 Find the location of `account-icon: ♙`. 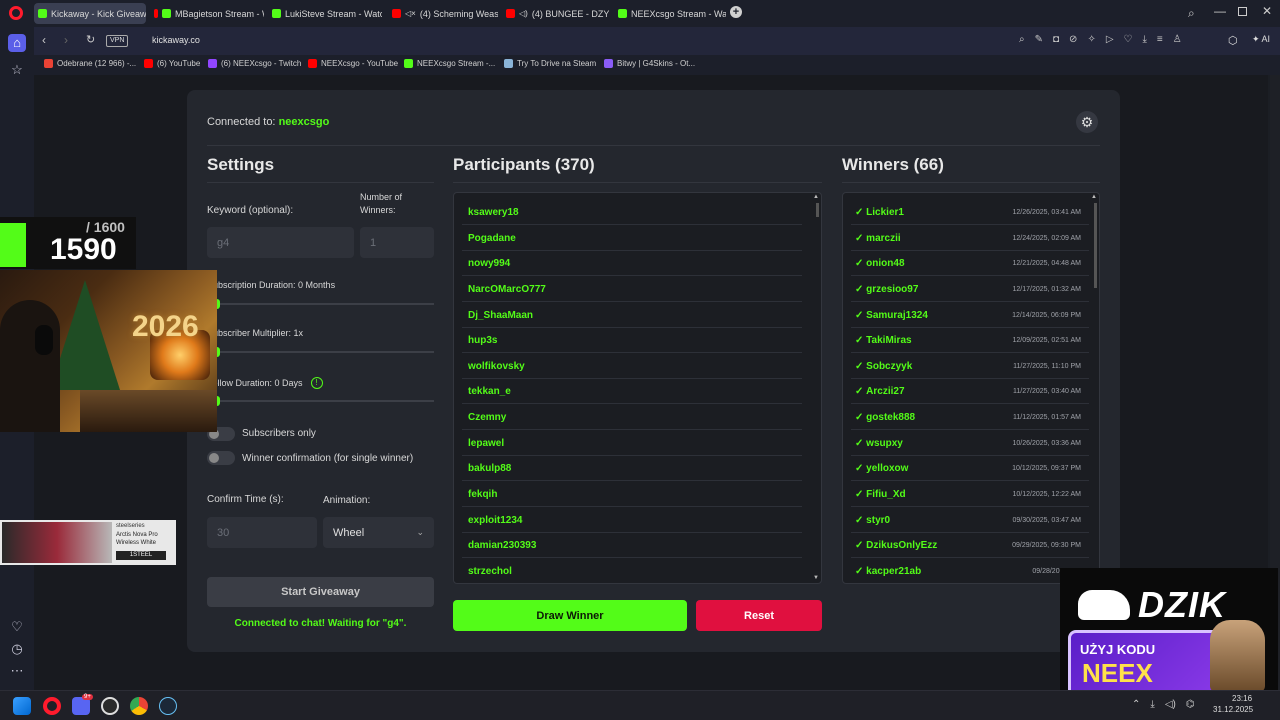

account-icon: ♙ is located at coordinates (1177, 39).